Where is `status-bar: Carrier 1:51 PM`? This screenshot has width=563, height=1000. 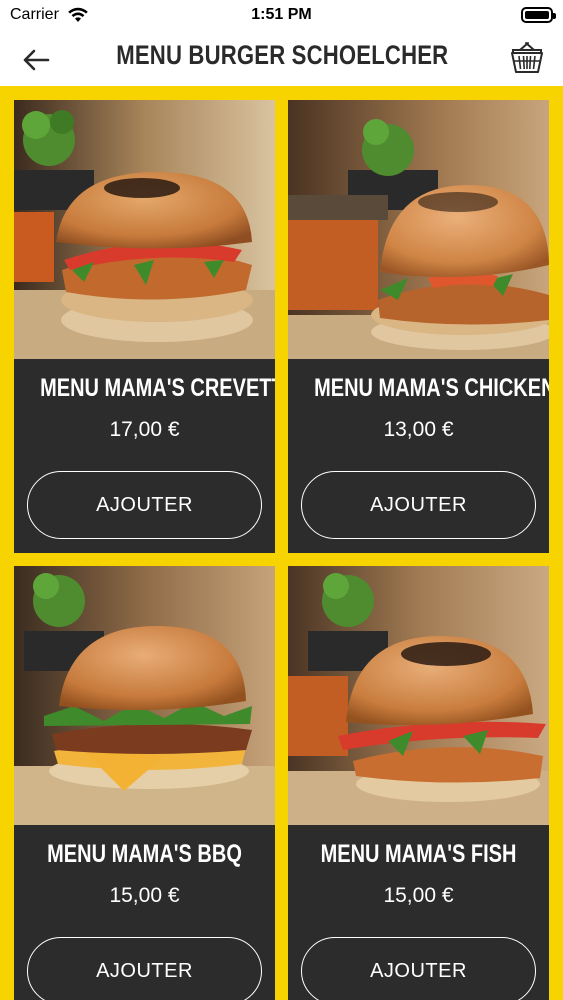 status-bar: Carrier 1:51 PM is located at coordinates (281, 16).